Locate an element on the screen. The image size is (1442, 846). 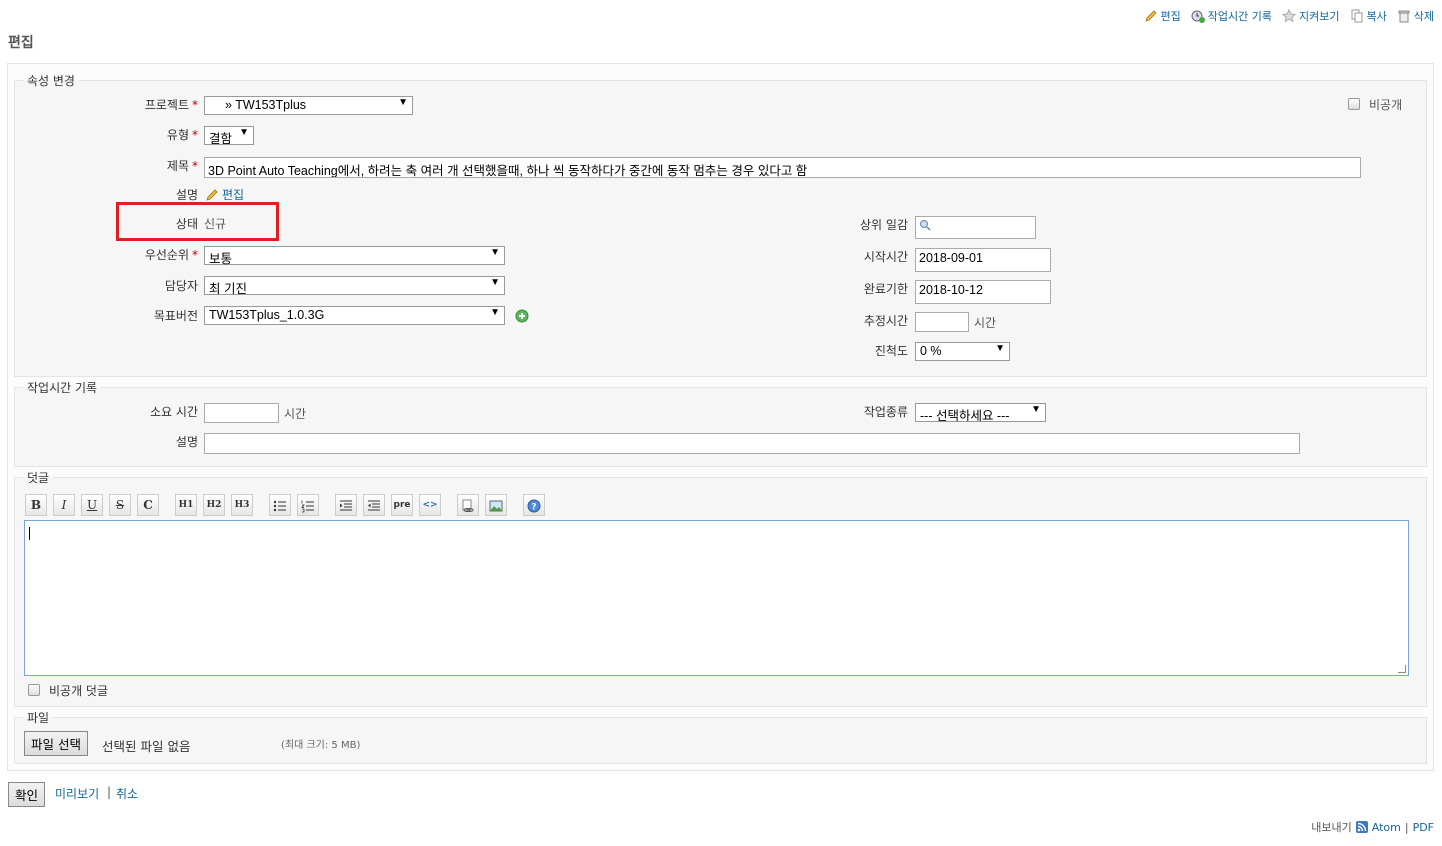
done-ratio-label: 진척도 is located at coordinates (891, 351).